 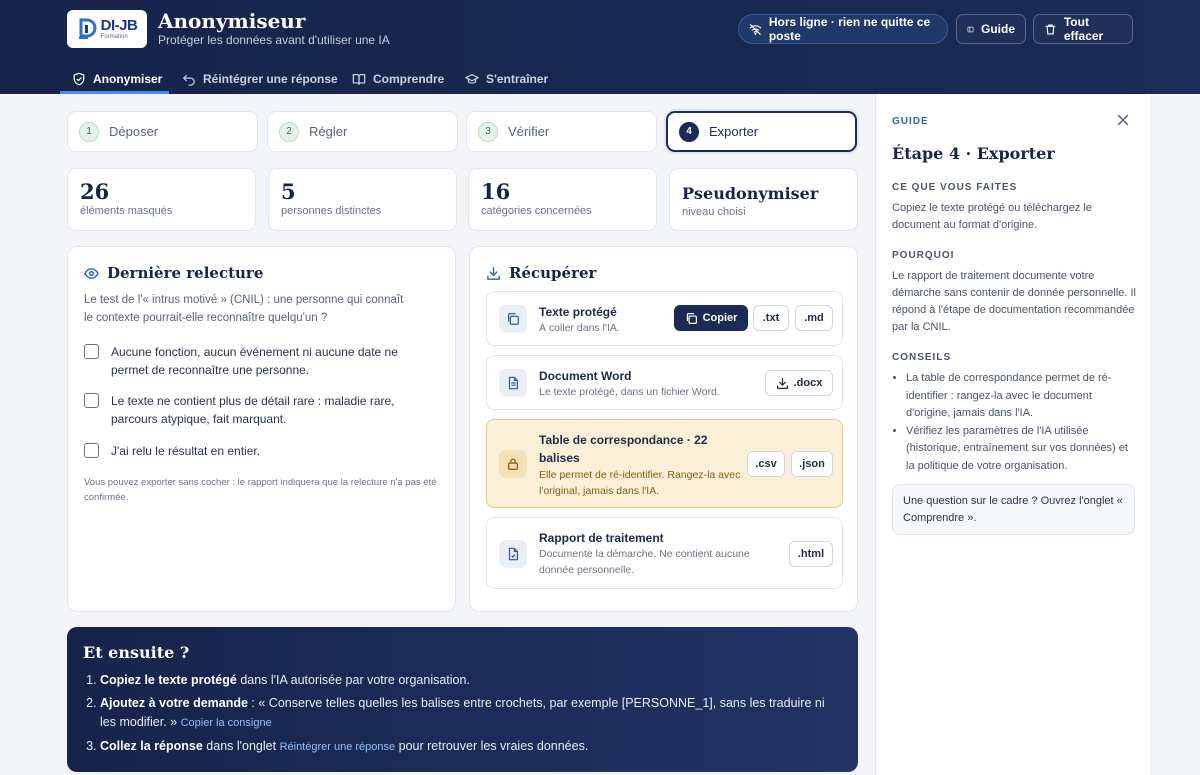 I want to click on checklist-item: J'ai relu le résultat en entier., so click(x=259, y=451).